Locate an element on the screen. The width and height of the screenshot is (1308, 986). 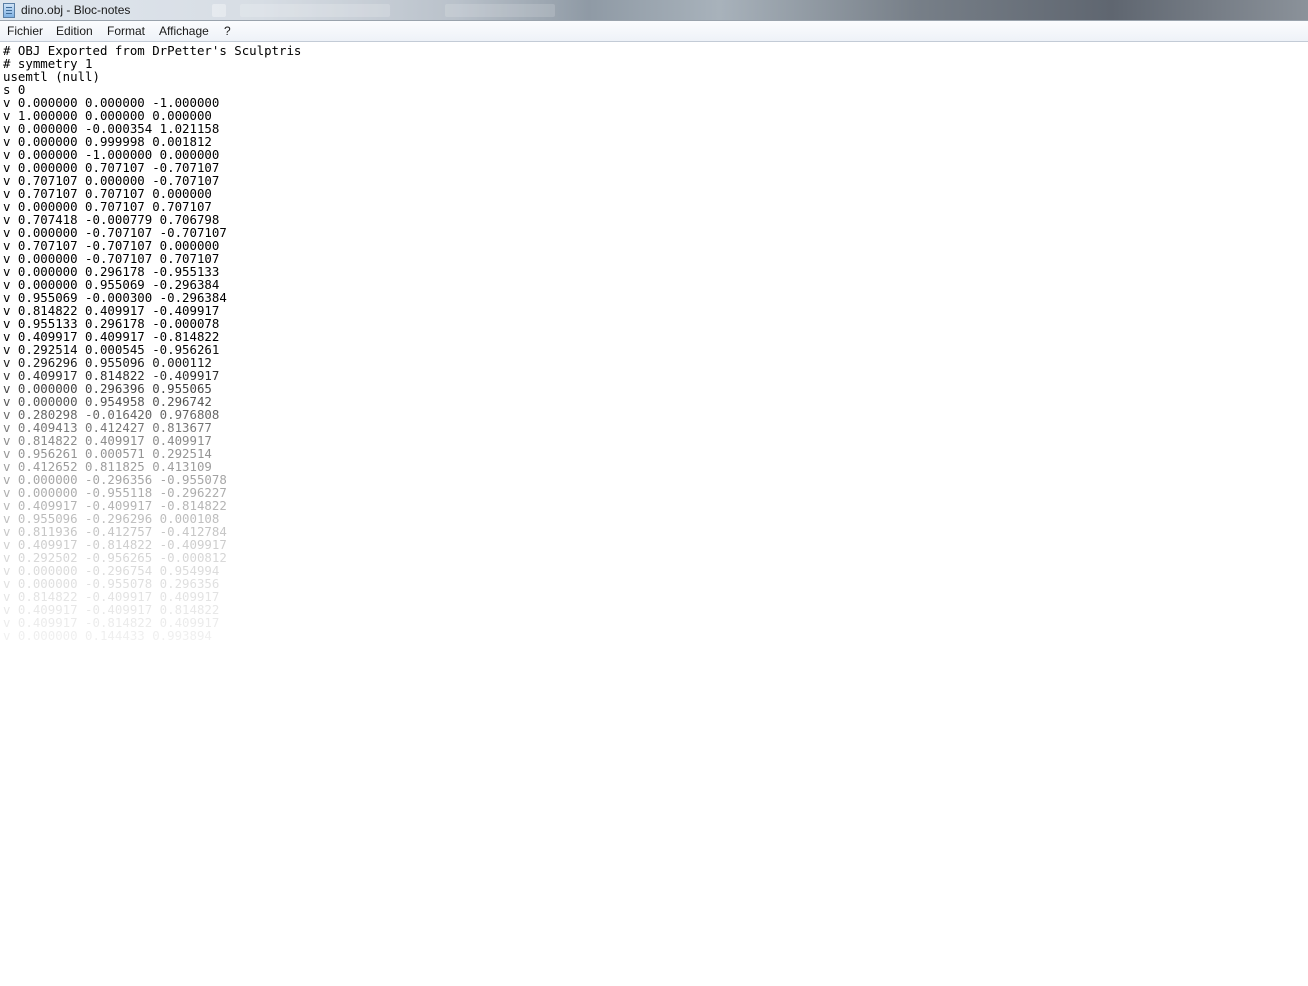
taskbar-ghost-icon is located at coordinates (219, 10).